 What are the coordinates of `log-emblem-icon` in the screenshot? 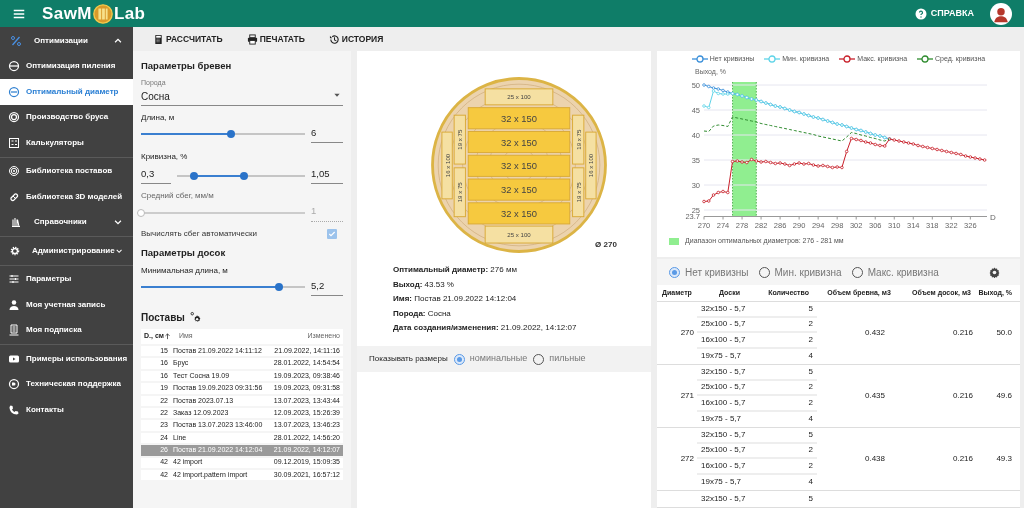 It's located at (102, 13).